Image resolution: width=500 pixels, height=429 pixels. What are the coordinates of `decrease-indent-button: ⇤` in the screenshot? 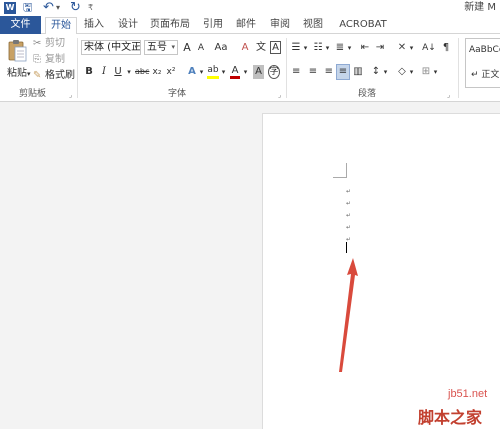 It's located at (365, 48).